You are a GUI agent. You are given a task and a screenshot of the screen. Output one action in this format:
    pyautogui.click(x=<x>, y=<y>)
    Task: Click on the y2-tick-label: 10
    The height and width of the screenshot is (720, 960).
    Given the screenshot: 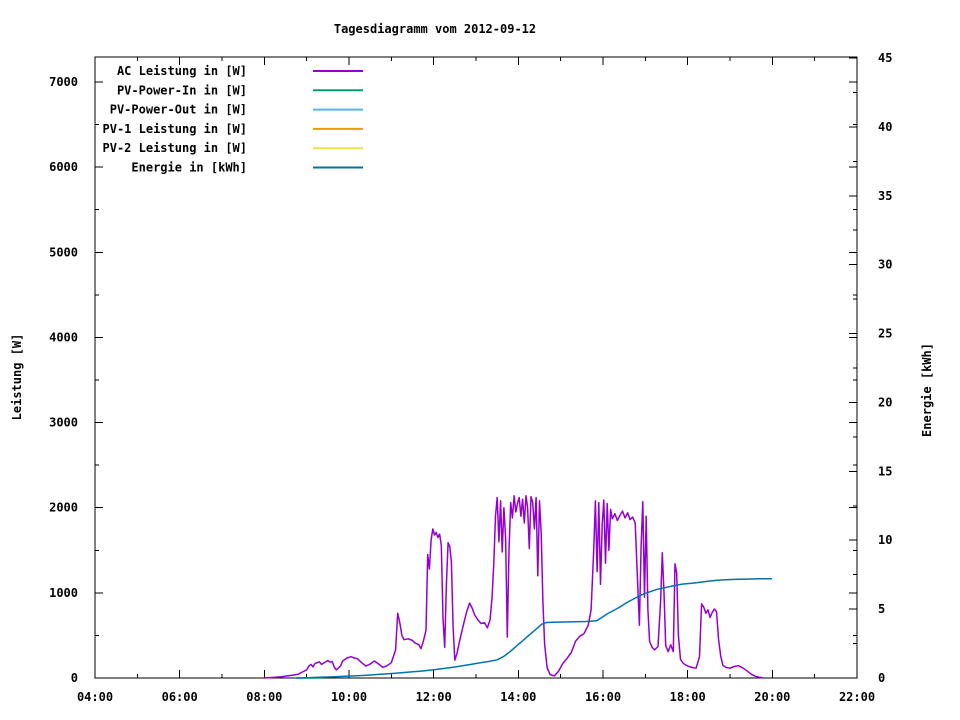 What is the action you would take?
    pyautogui.click(x=885, y=540)
    